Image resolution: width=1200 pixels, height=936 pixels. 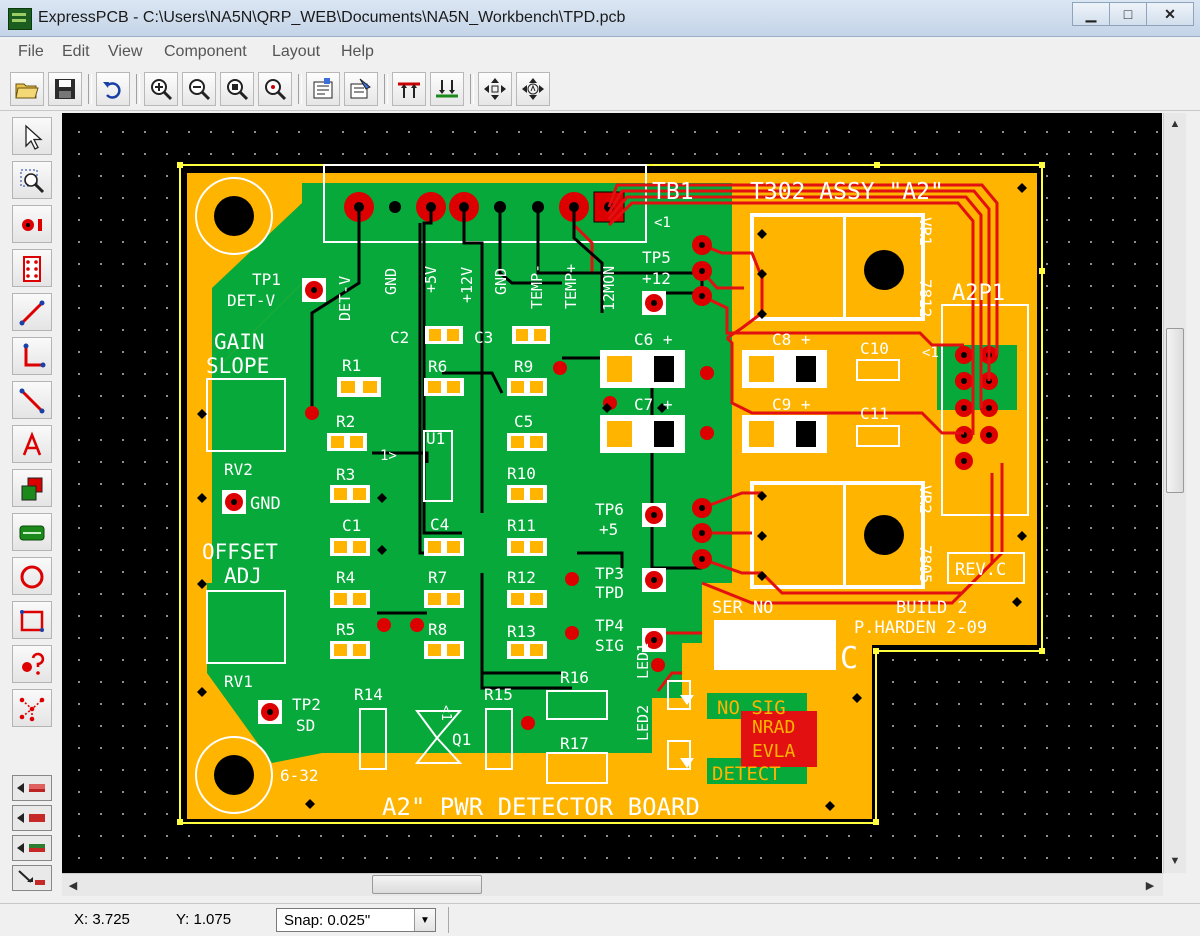 I want to click on layer-swap-icon, so click(x=32, y=489).